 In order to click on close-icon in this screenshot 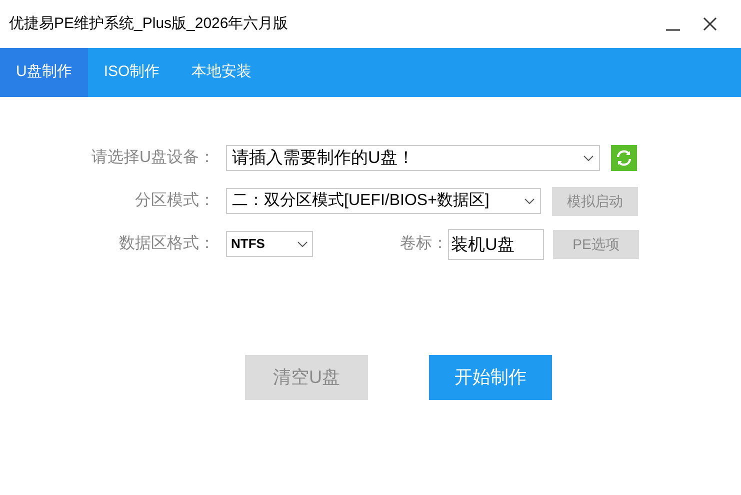, I will do `click(710, 24)`.